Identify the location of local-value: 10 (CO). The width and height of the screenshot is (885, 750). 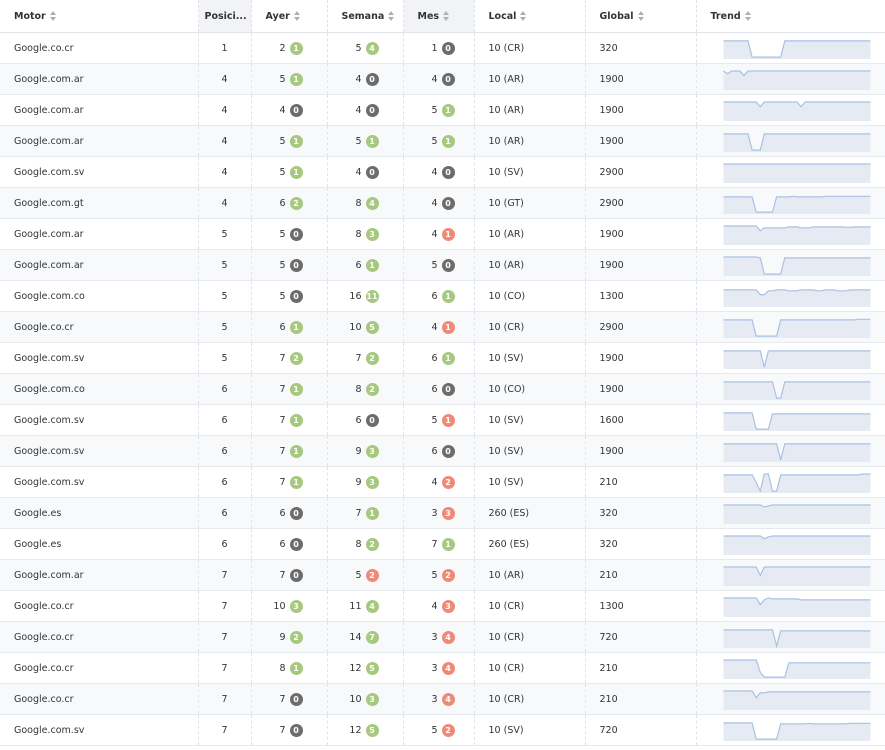
(507, 389).